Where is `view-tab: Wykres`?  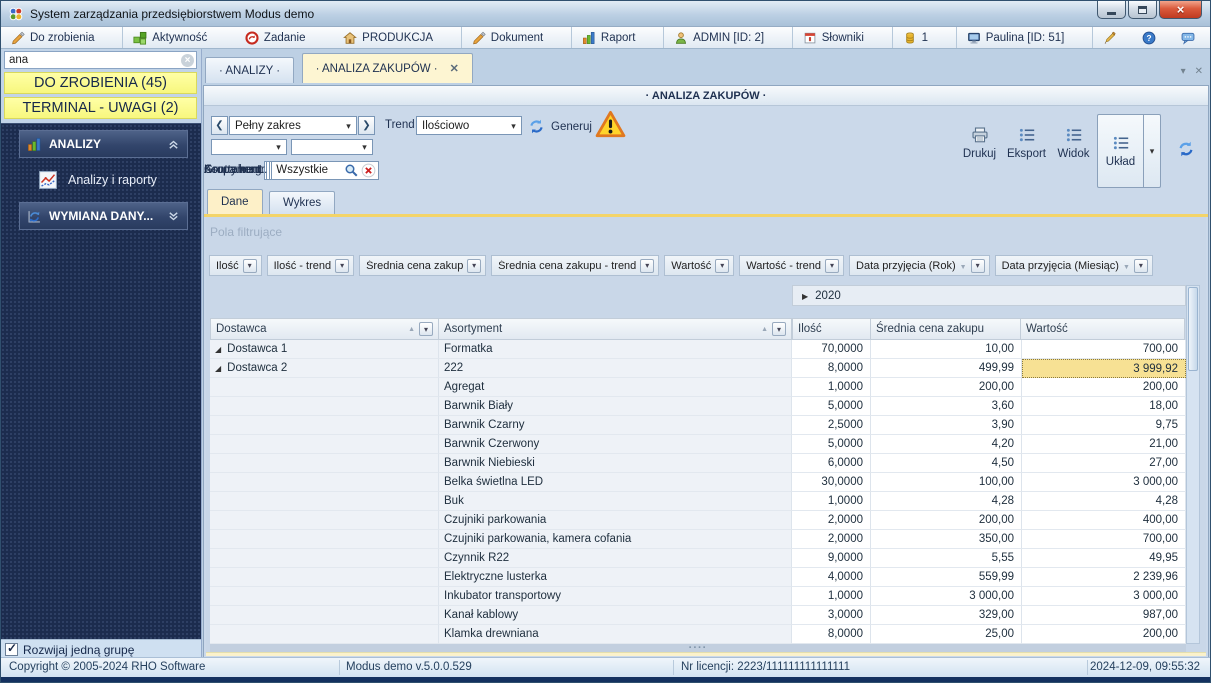 view-tab: Wykres is located at coordinates (302, 202).